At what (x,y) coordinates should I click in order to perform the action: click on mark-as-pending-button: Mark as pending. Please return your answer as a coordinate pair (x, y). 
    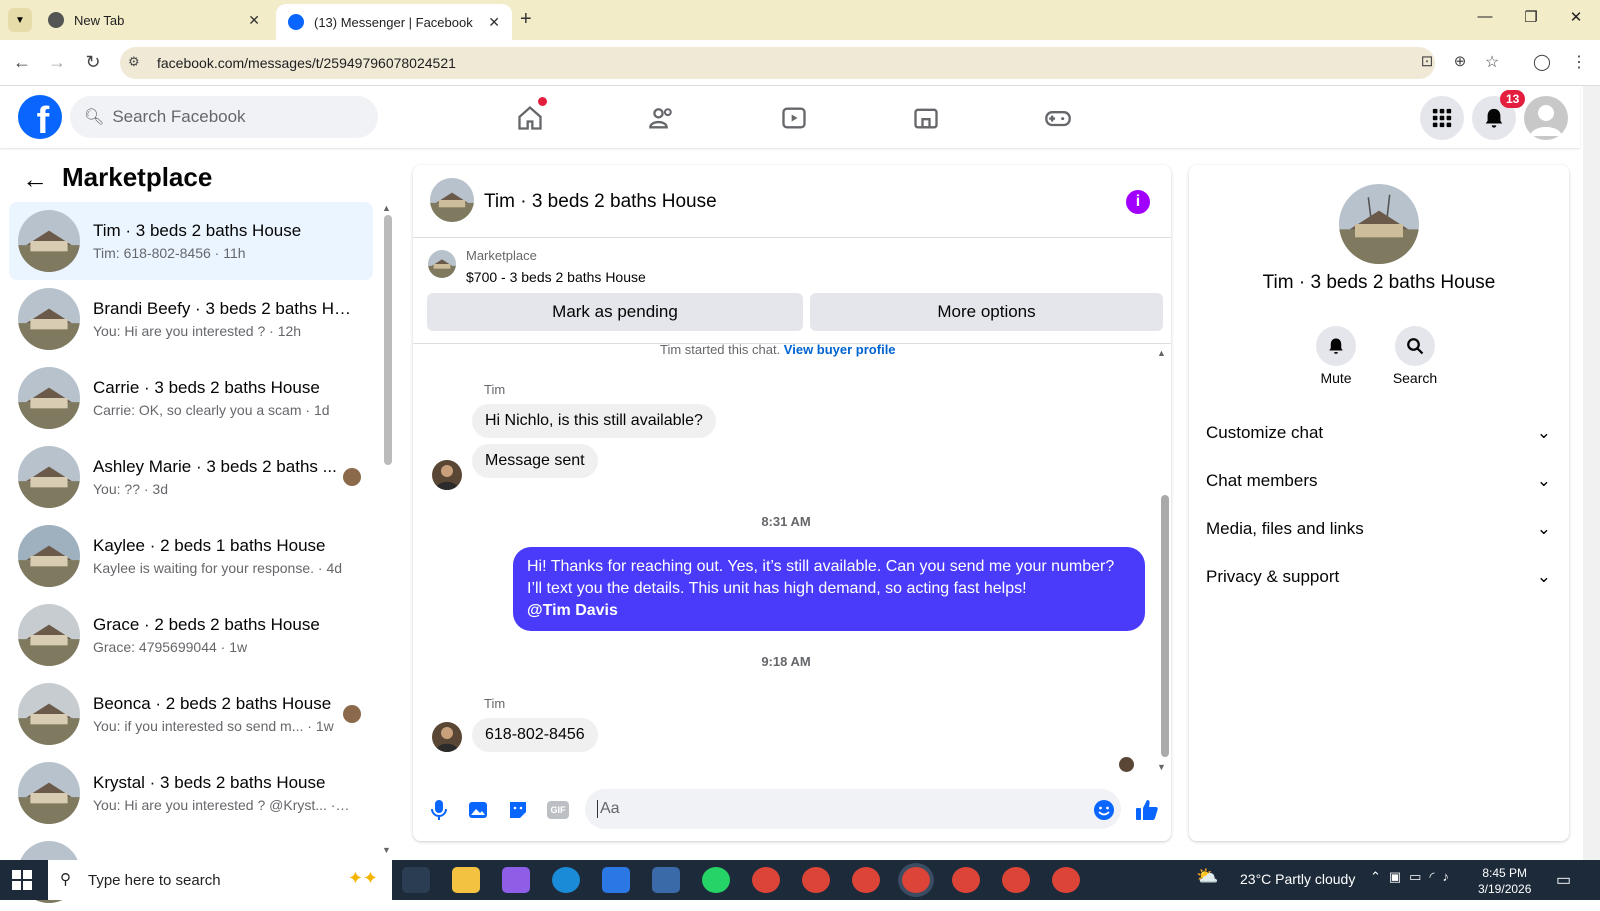
    Looking at the image, I should click on (615, 312).